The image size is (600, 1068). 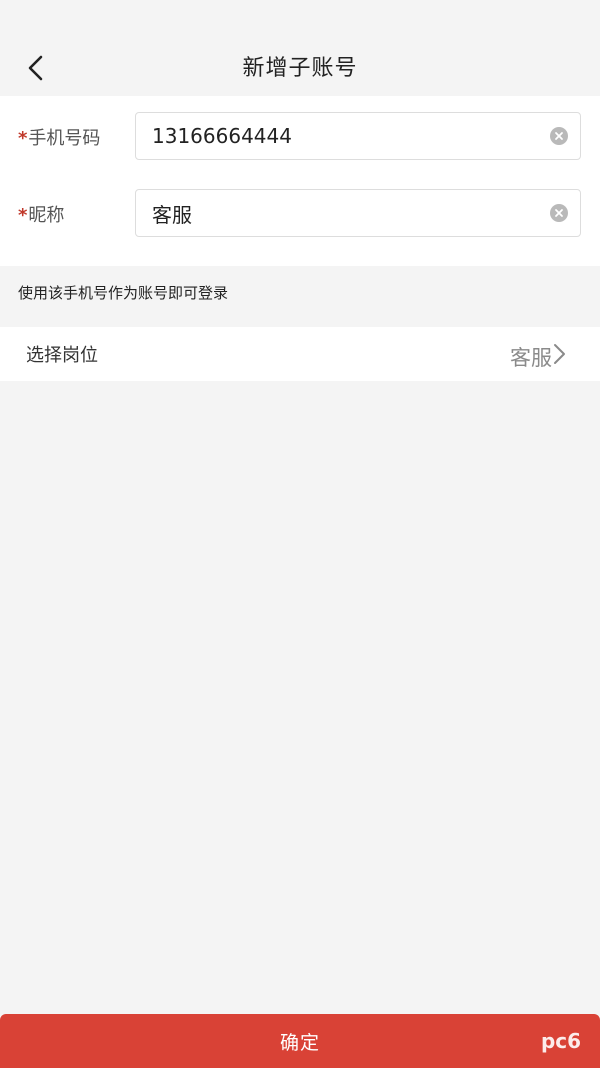 What do you see at coordinates (64, 138) in the screenshot?
I see `phone-label-text: 手机号码` at bounding box center [64, 138].